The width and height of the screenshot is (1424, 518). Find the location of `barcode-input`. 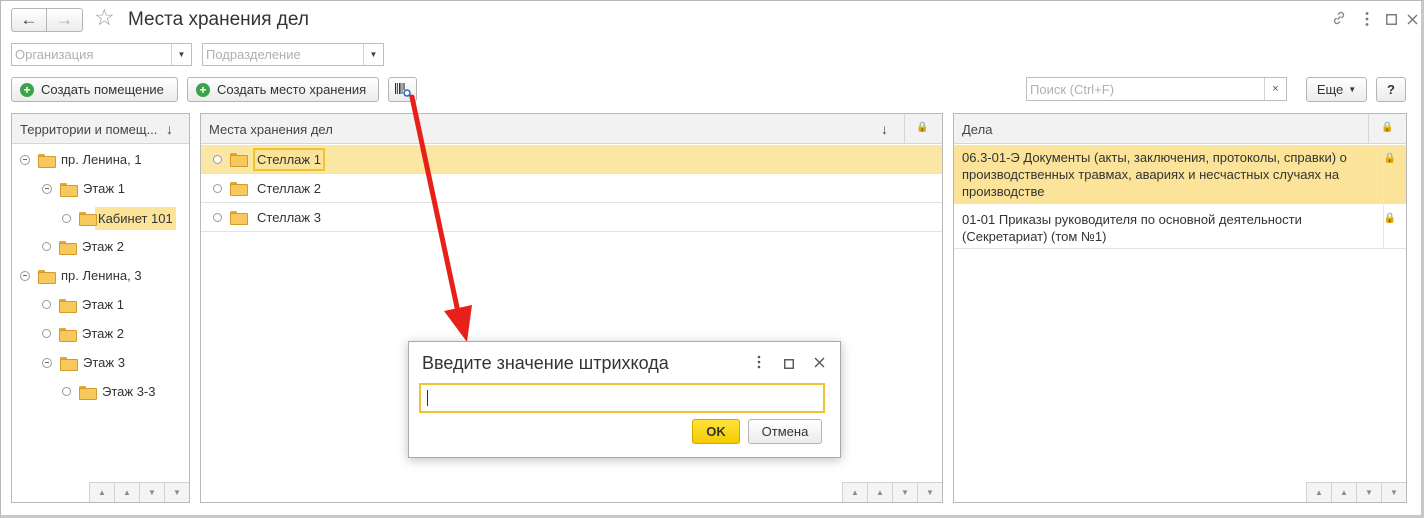

barcode-input is located at coordinates (622, 398).